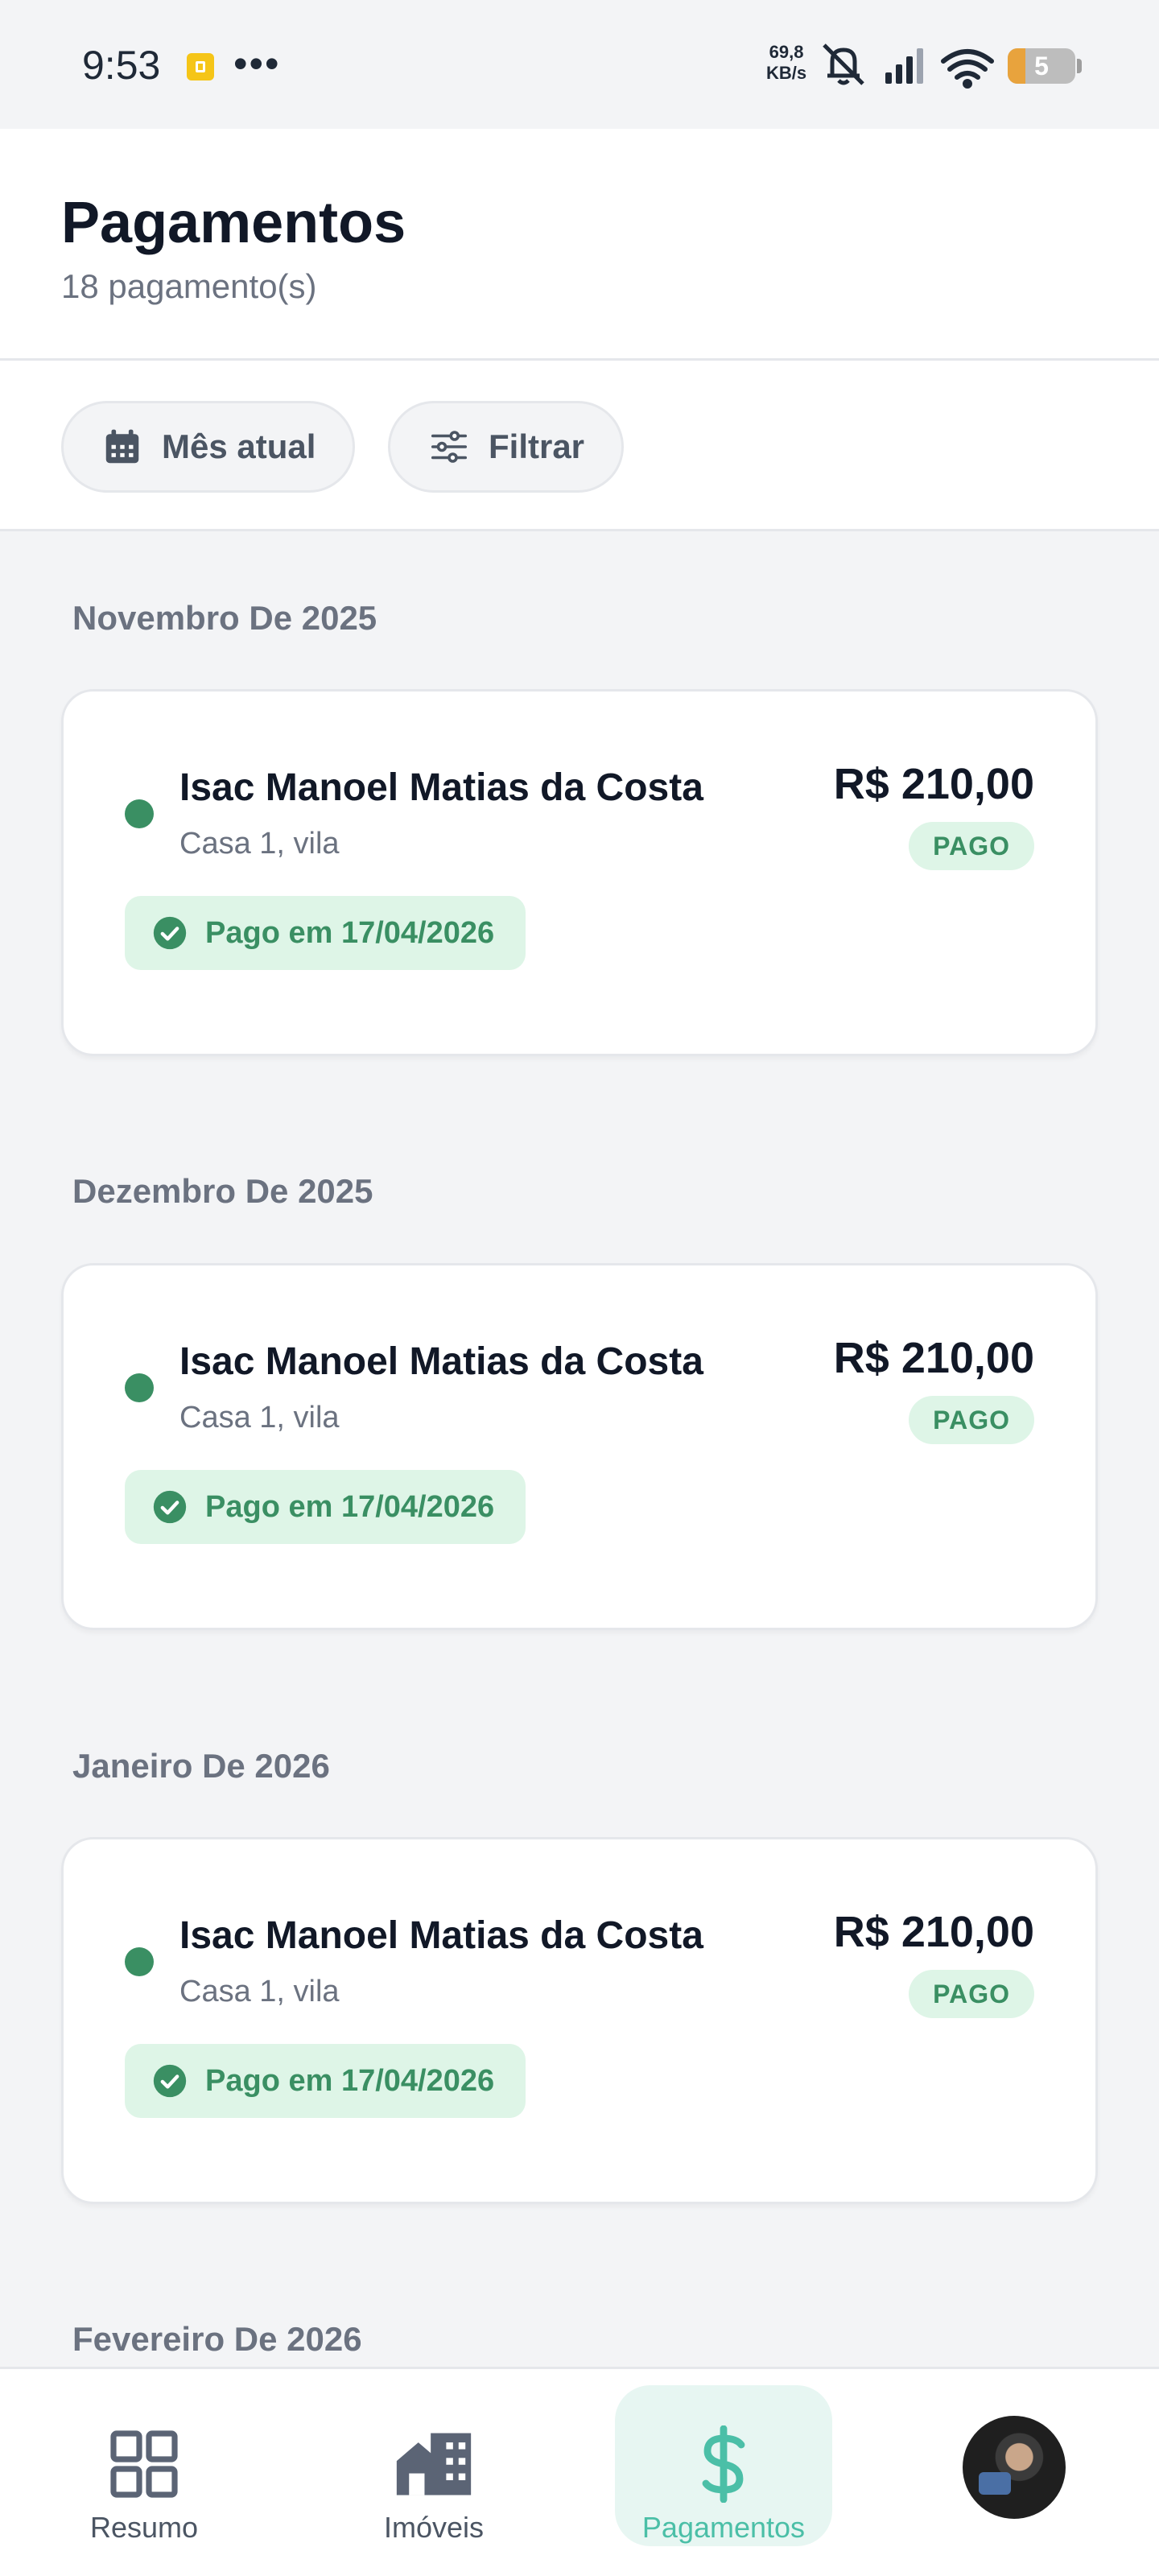 Image resolution: width=1159 pixels, height=2576 pixels. I want to click on sliders-icon, so click(449, 447).